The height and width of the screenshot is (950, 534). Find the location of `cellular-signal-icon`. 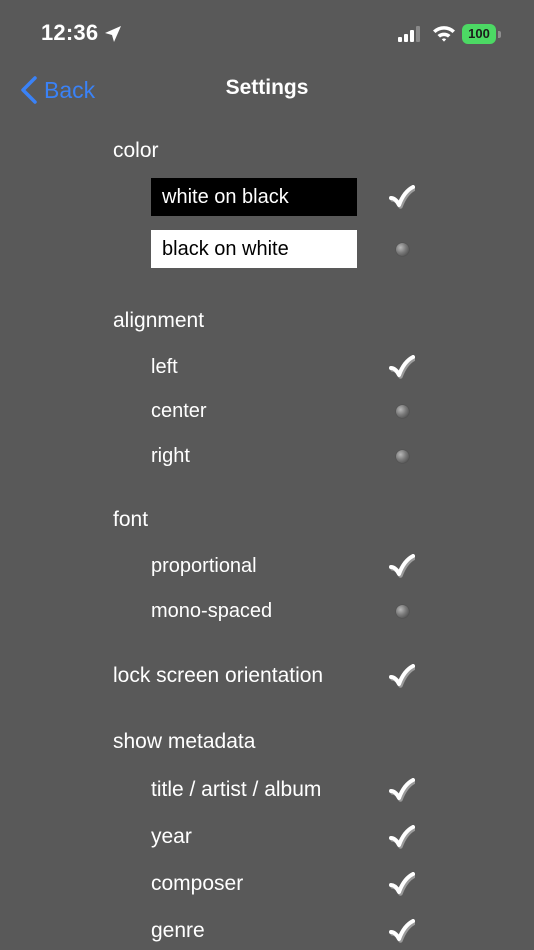

cellular-signal-icon is located at coordinates (409, 34).